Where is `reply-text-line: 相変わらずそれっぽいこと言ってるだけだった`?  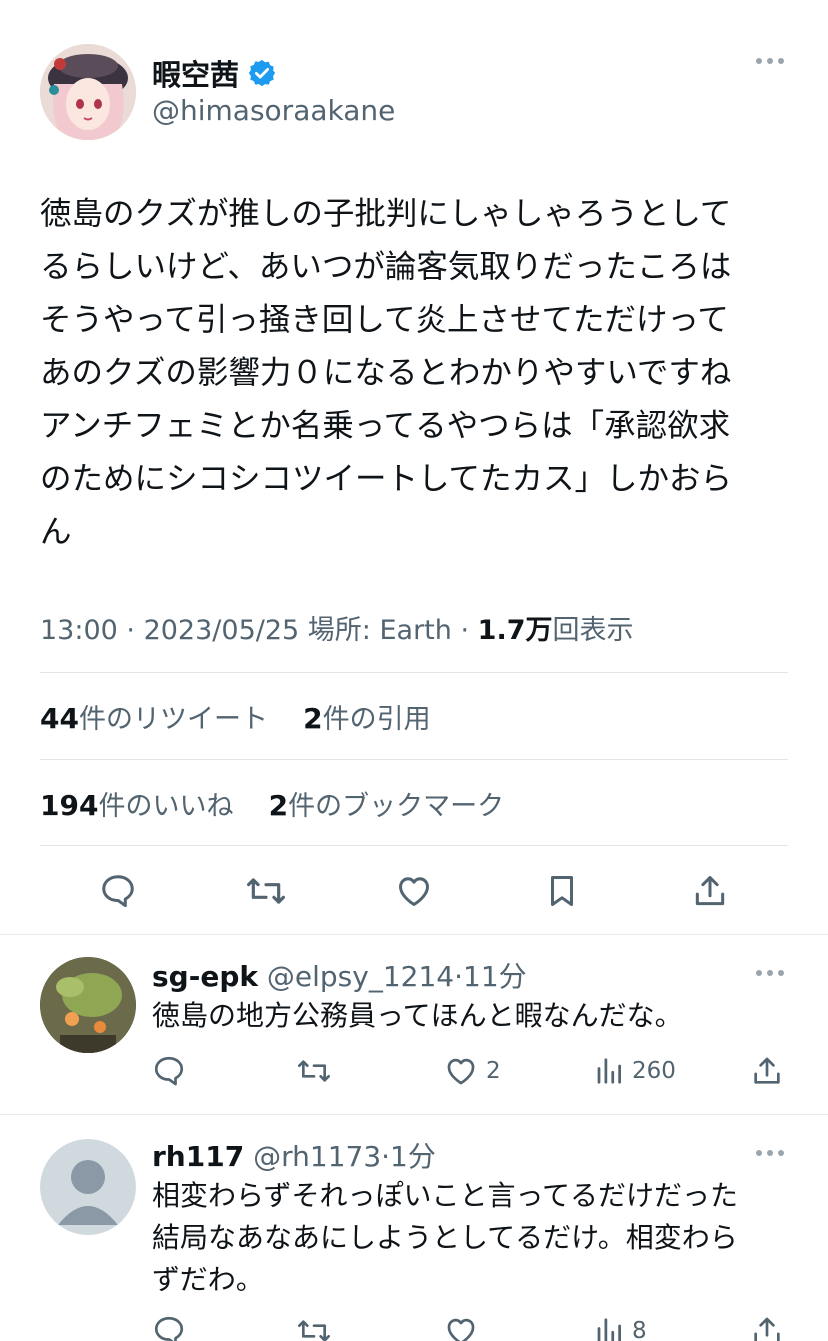
reply-text-line: 相変わらずそれっぽいこと言ってるだけだった is located at coordinates (445, 1195).